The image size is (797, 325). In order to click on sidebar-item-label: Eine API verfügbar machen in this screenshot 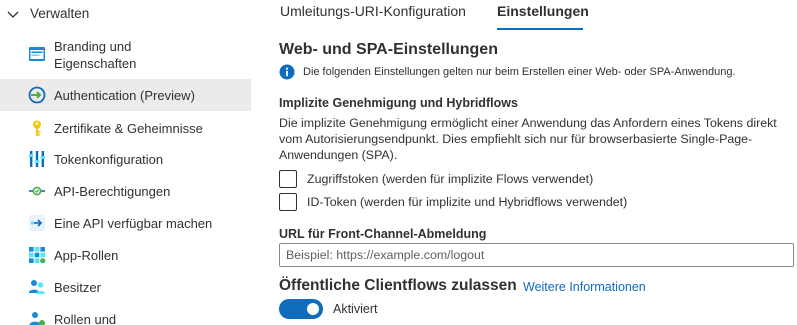, I will do `click(133, 223)`.